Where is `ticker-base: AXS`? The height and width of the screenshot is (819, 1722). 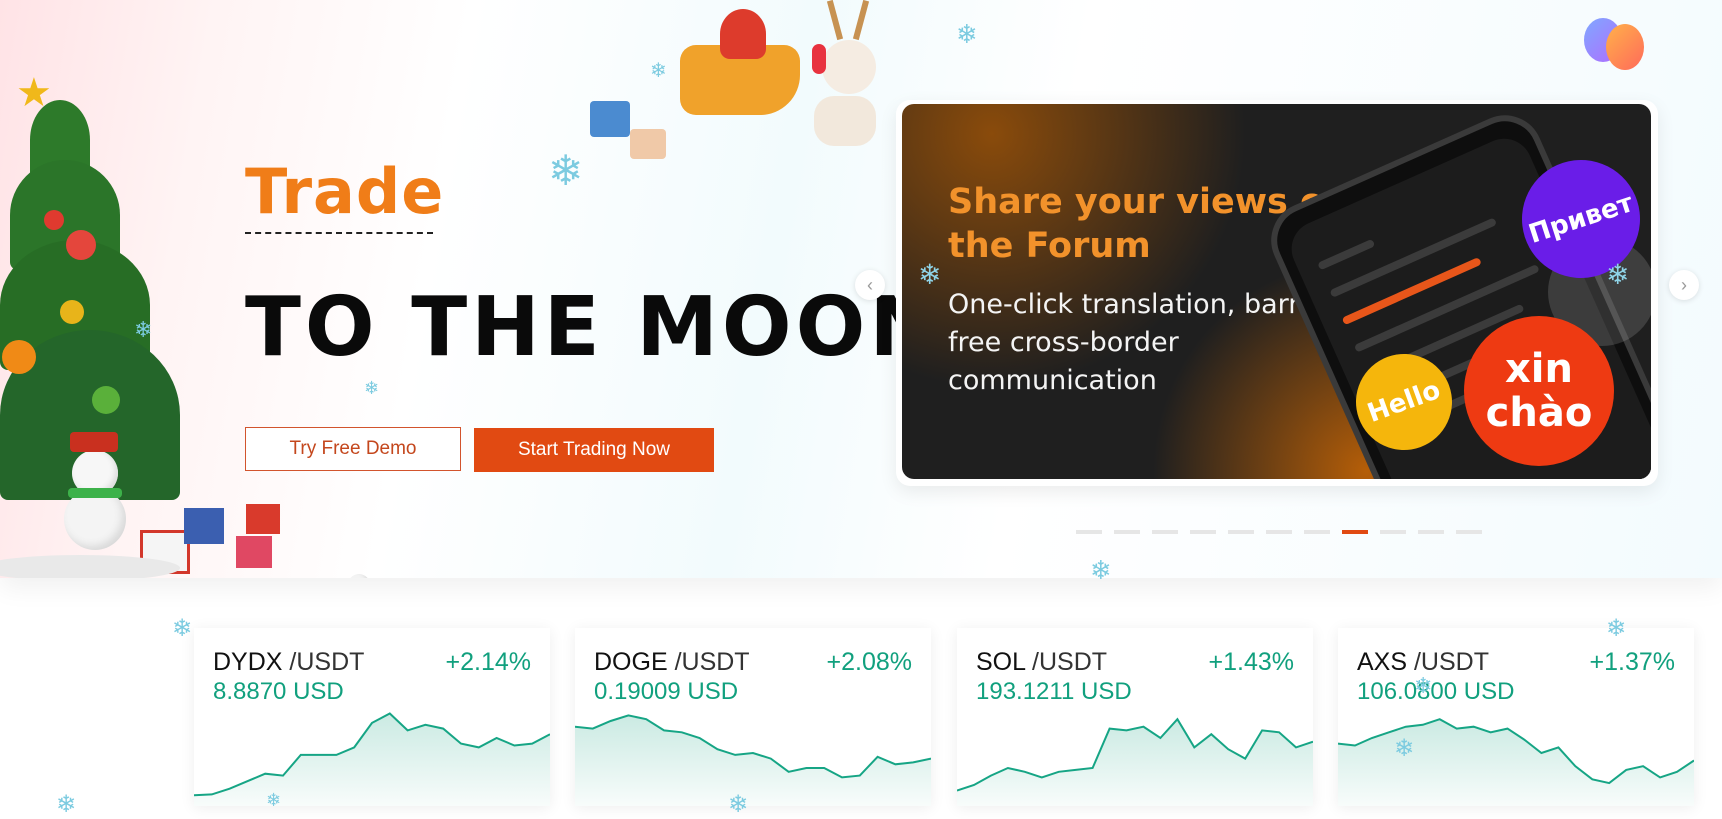 ticker-base: AXS is located at coordinates (1382, 662).